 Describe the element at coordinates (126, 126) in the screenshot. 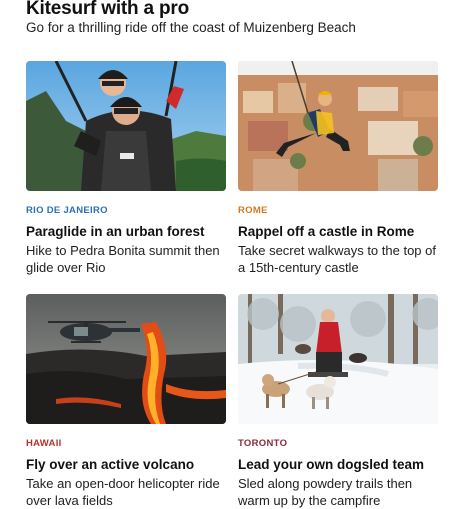

I see `paraglide-photo` at that location.